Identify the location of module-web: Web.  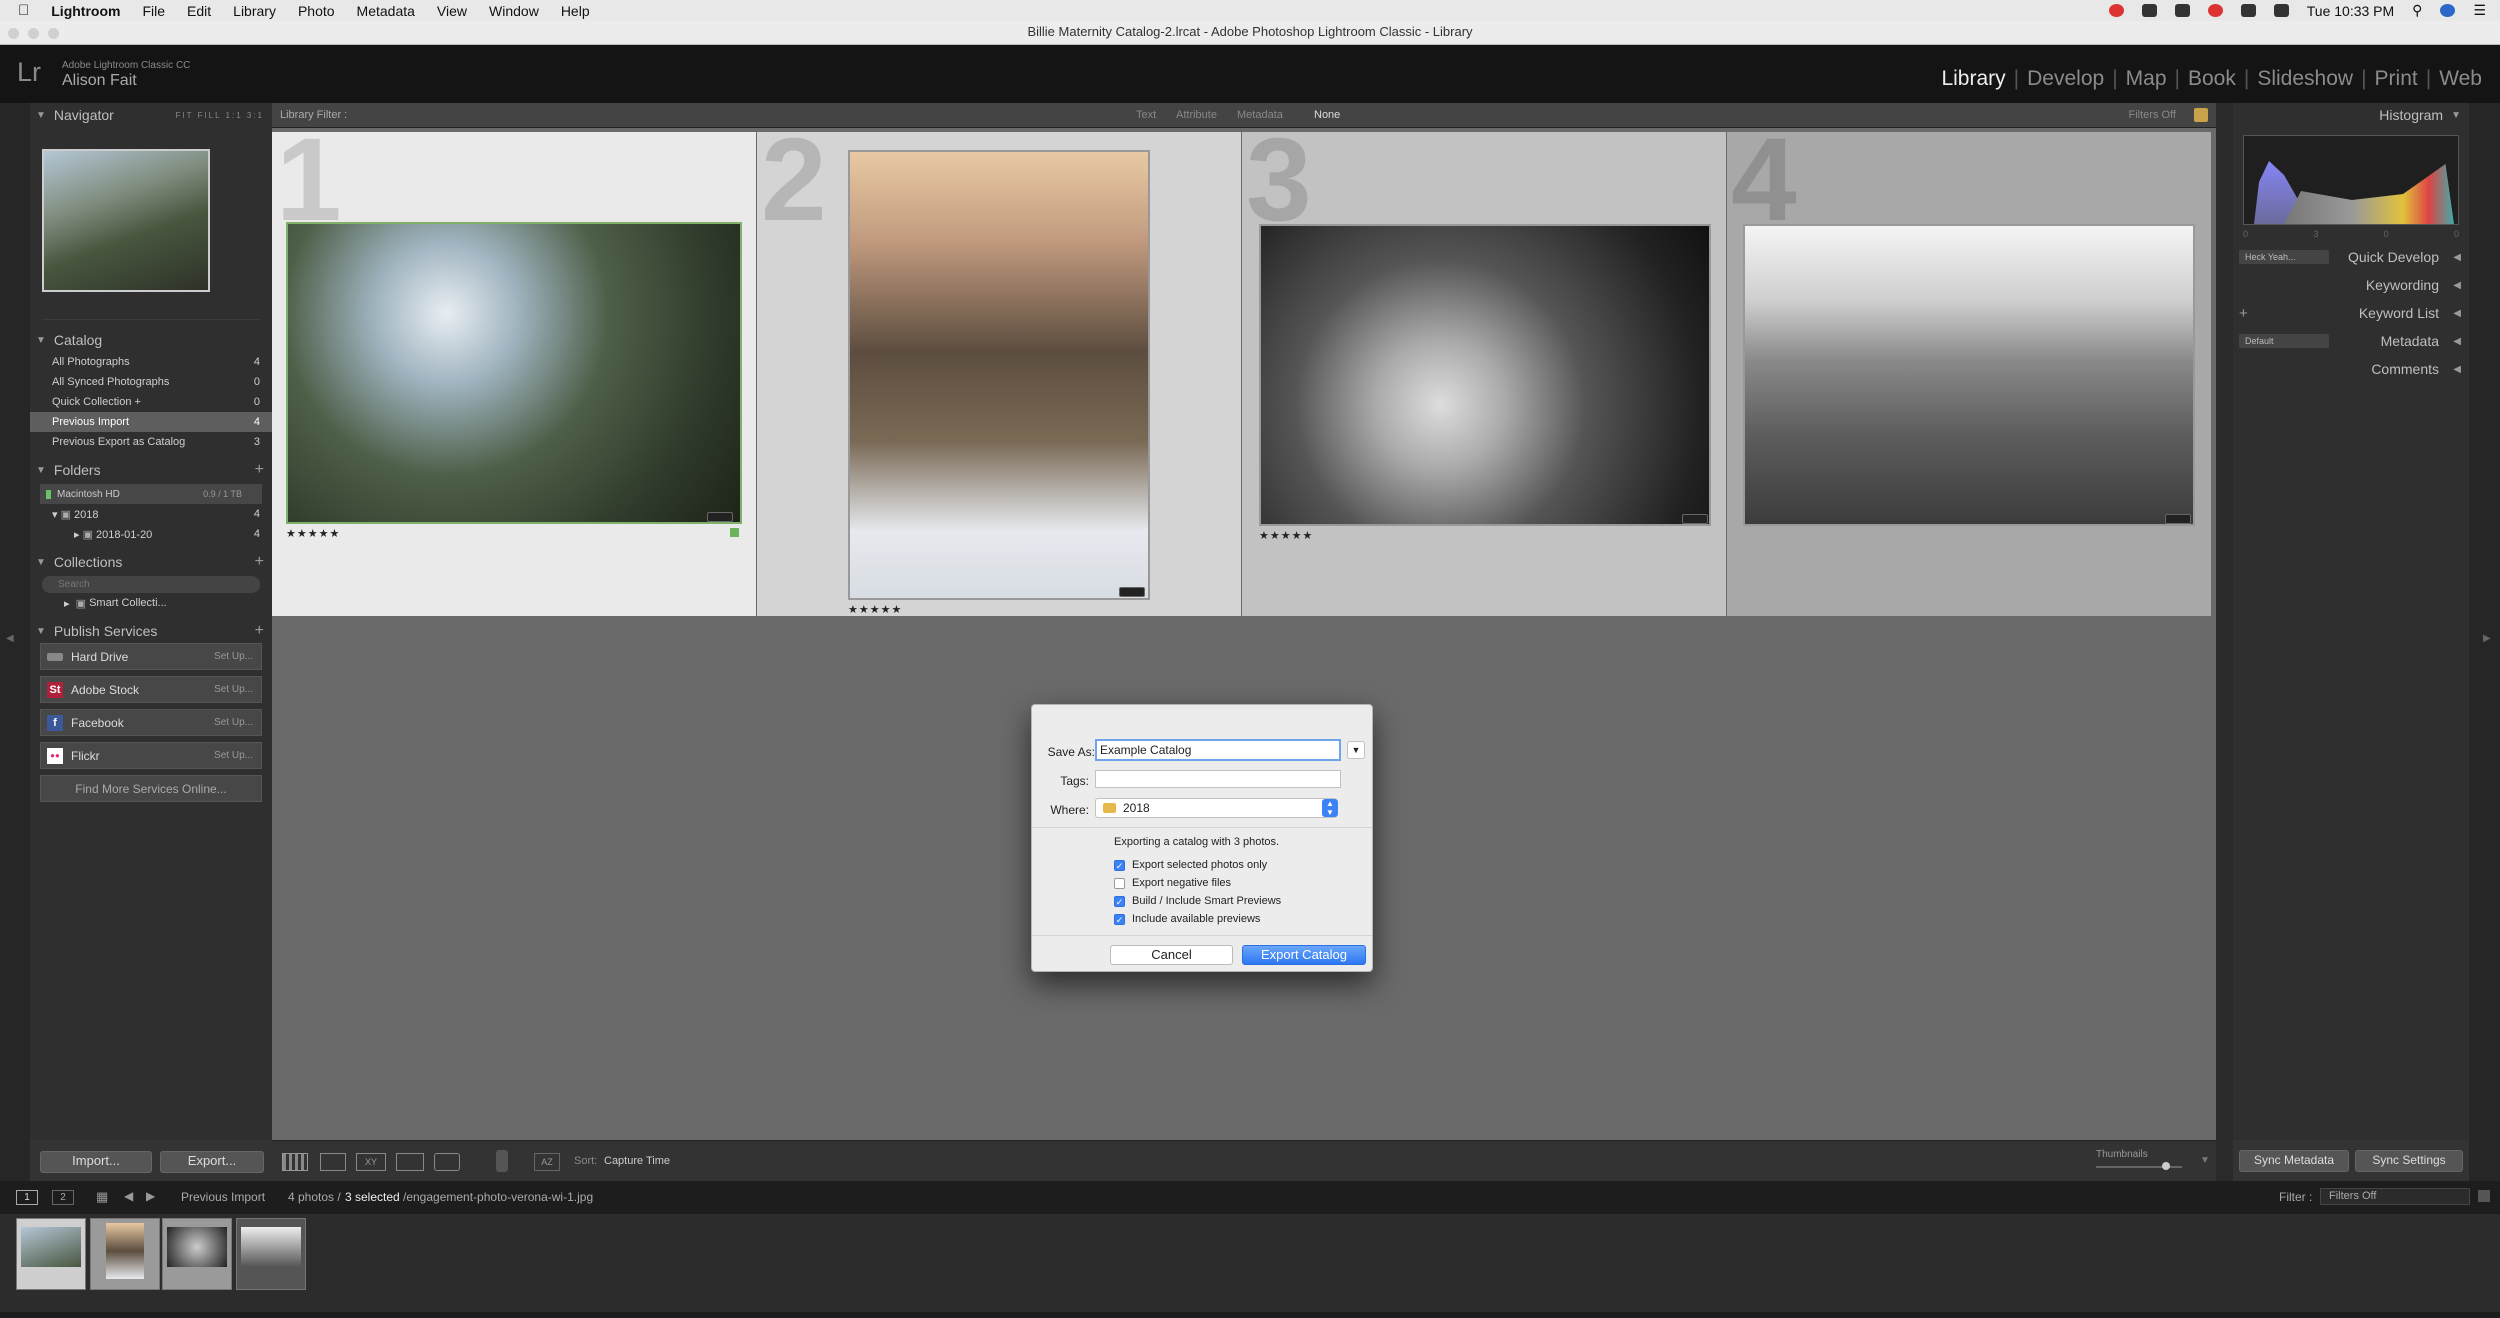
(2460, 79).